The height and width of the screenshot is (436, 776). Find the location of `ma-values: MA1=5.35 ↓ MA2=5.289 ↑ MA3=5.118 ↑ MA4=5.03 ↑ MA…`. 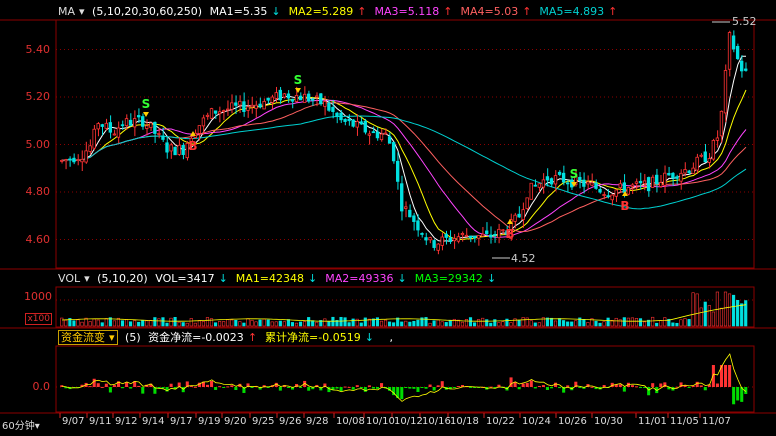

ma-values: MA1=5.35 ↓ MA2=5.289 ↑ MA3=5.118 ↑ MA4=5.03 ↑ MA… is located at coordinates (418, 11).